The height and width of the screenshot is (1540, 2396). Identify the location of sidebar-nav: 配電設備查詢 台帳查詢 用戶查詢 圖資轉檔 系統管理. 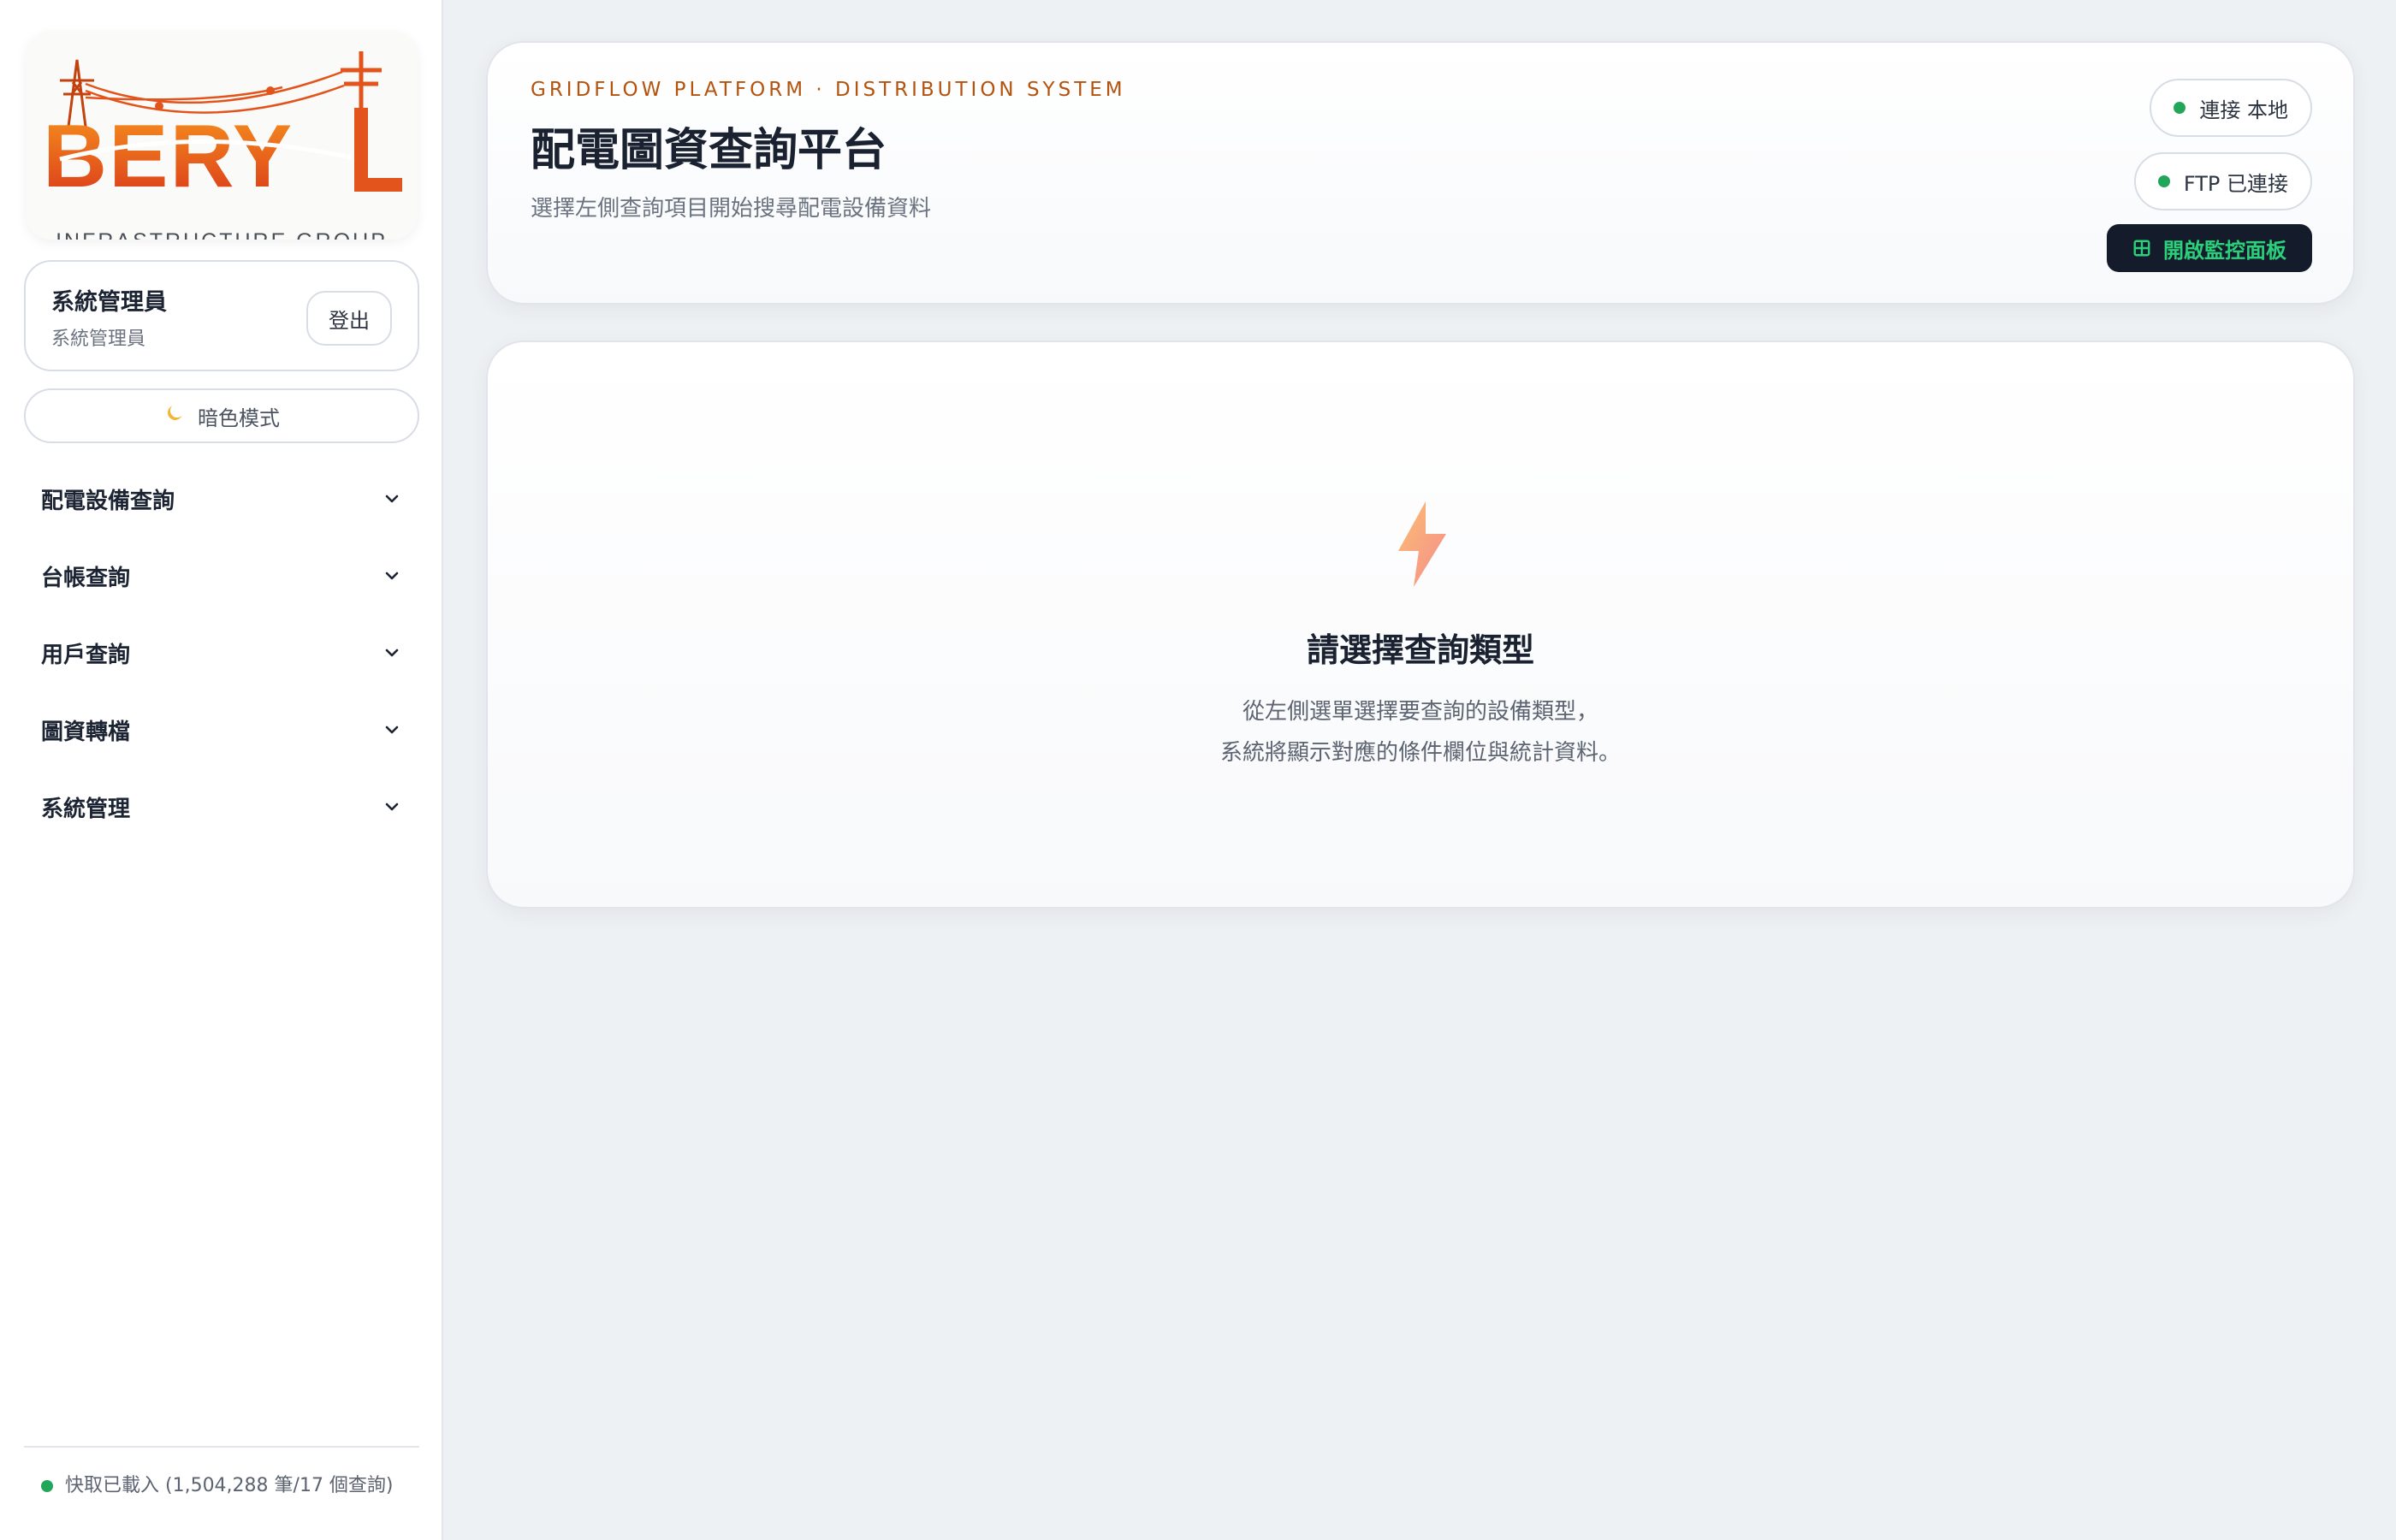
(221, 652).